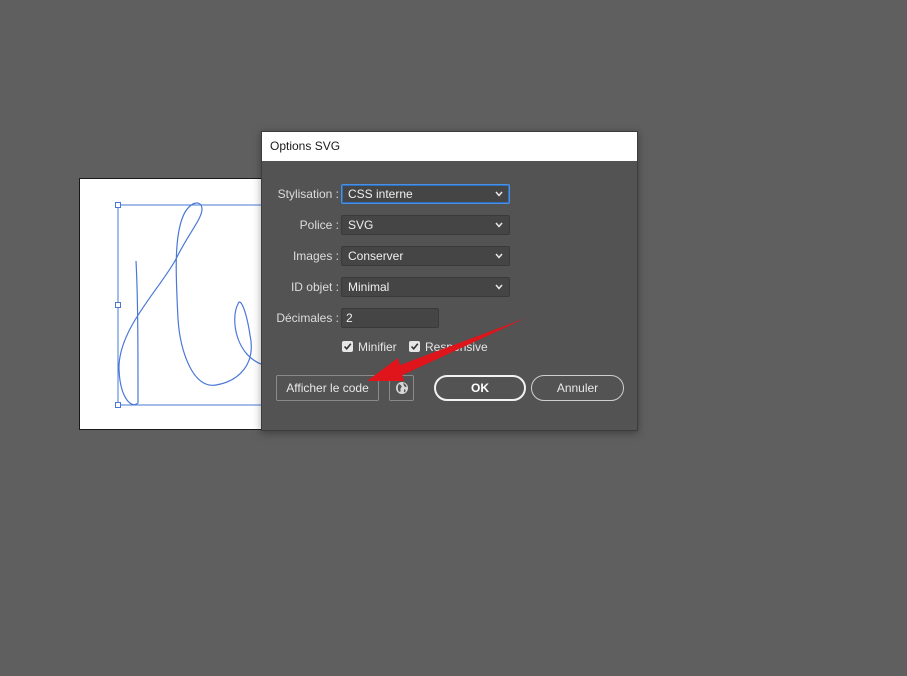  I want to click on selection-bounding-box, so click(189, 305).